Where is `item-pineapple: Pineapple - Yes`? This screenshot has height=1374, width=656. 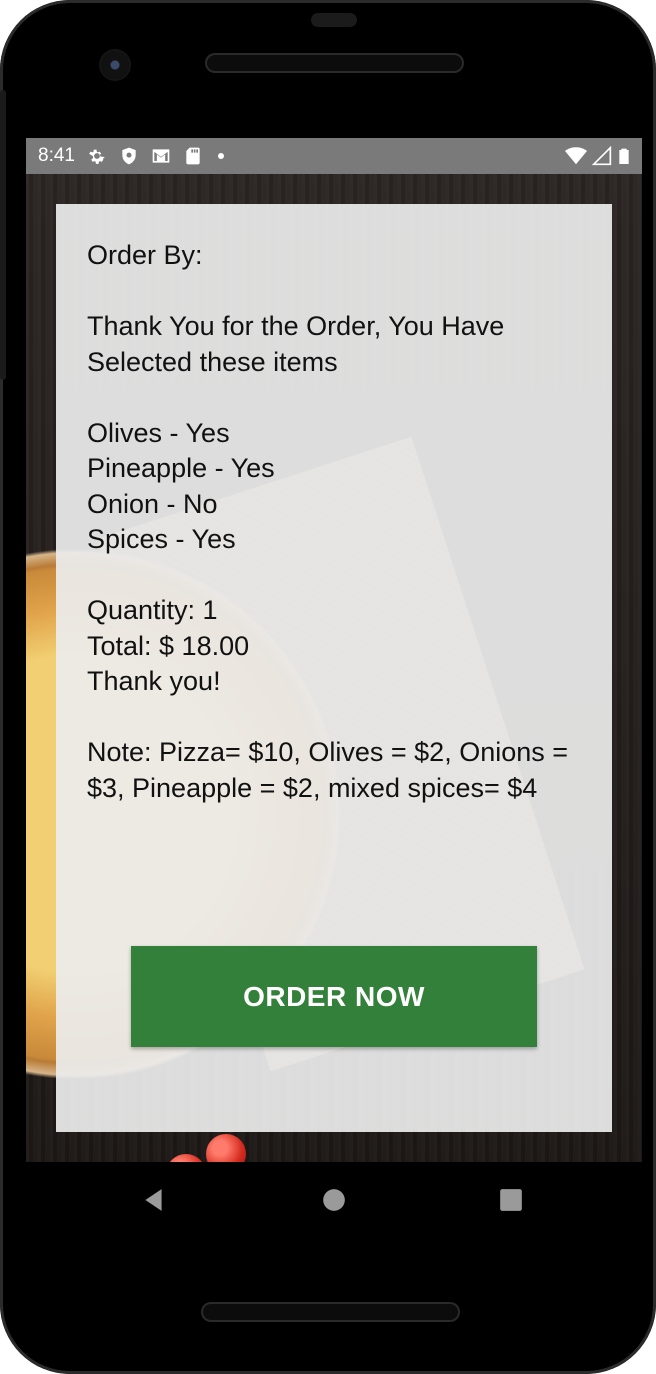 item-pineapple: Pineapple - Yes is located at coordinates (181, 468).